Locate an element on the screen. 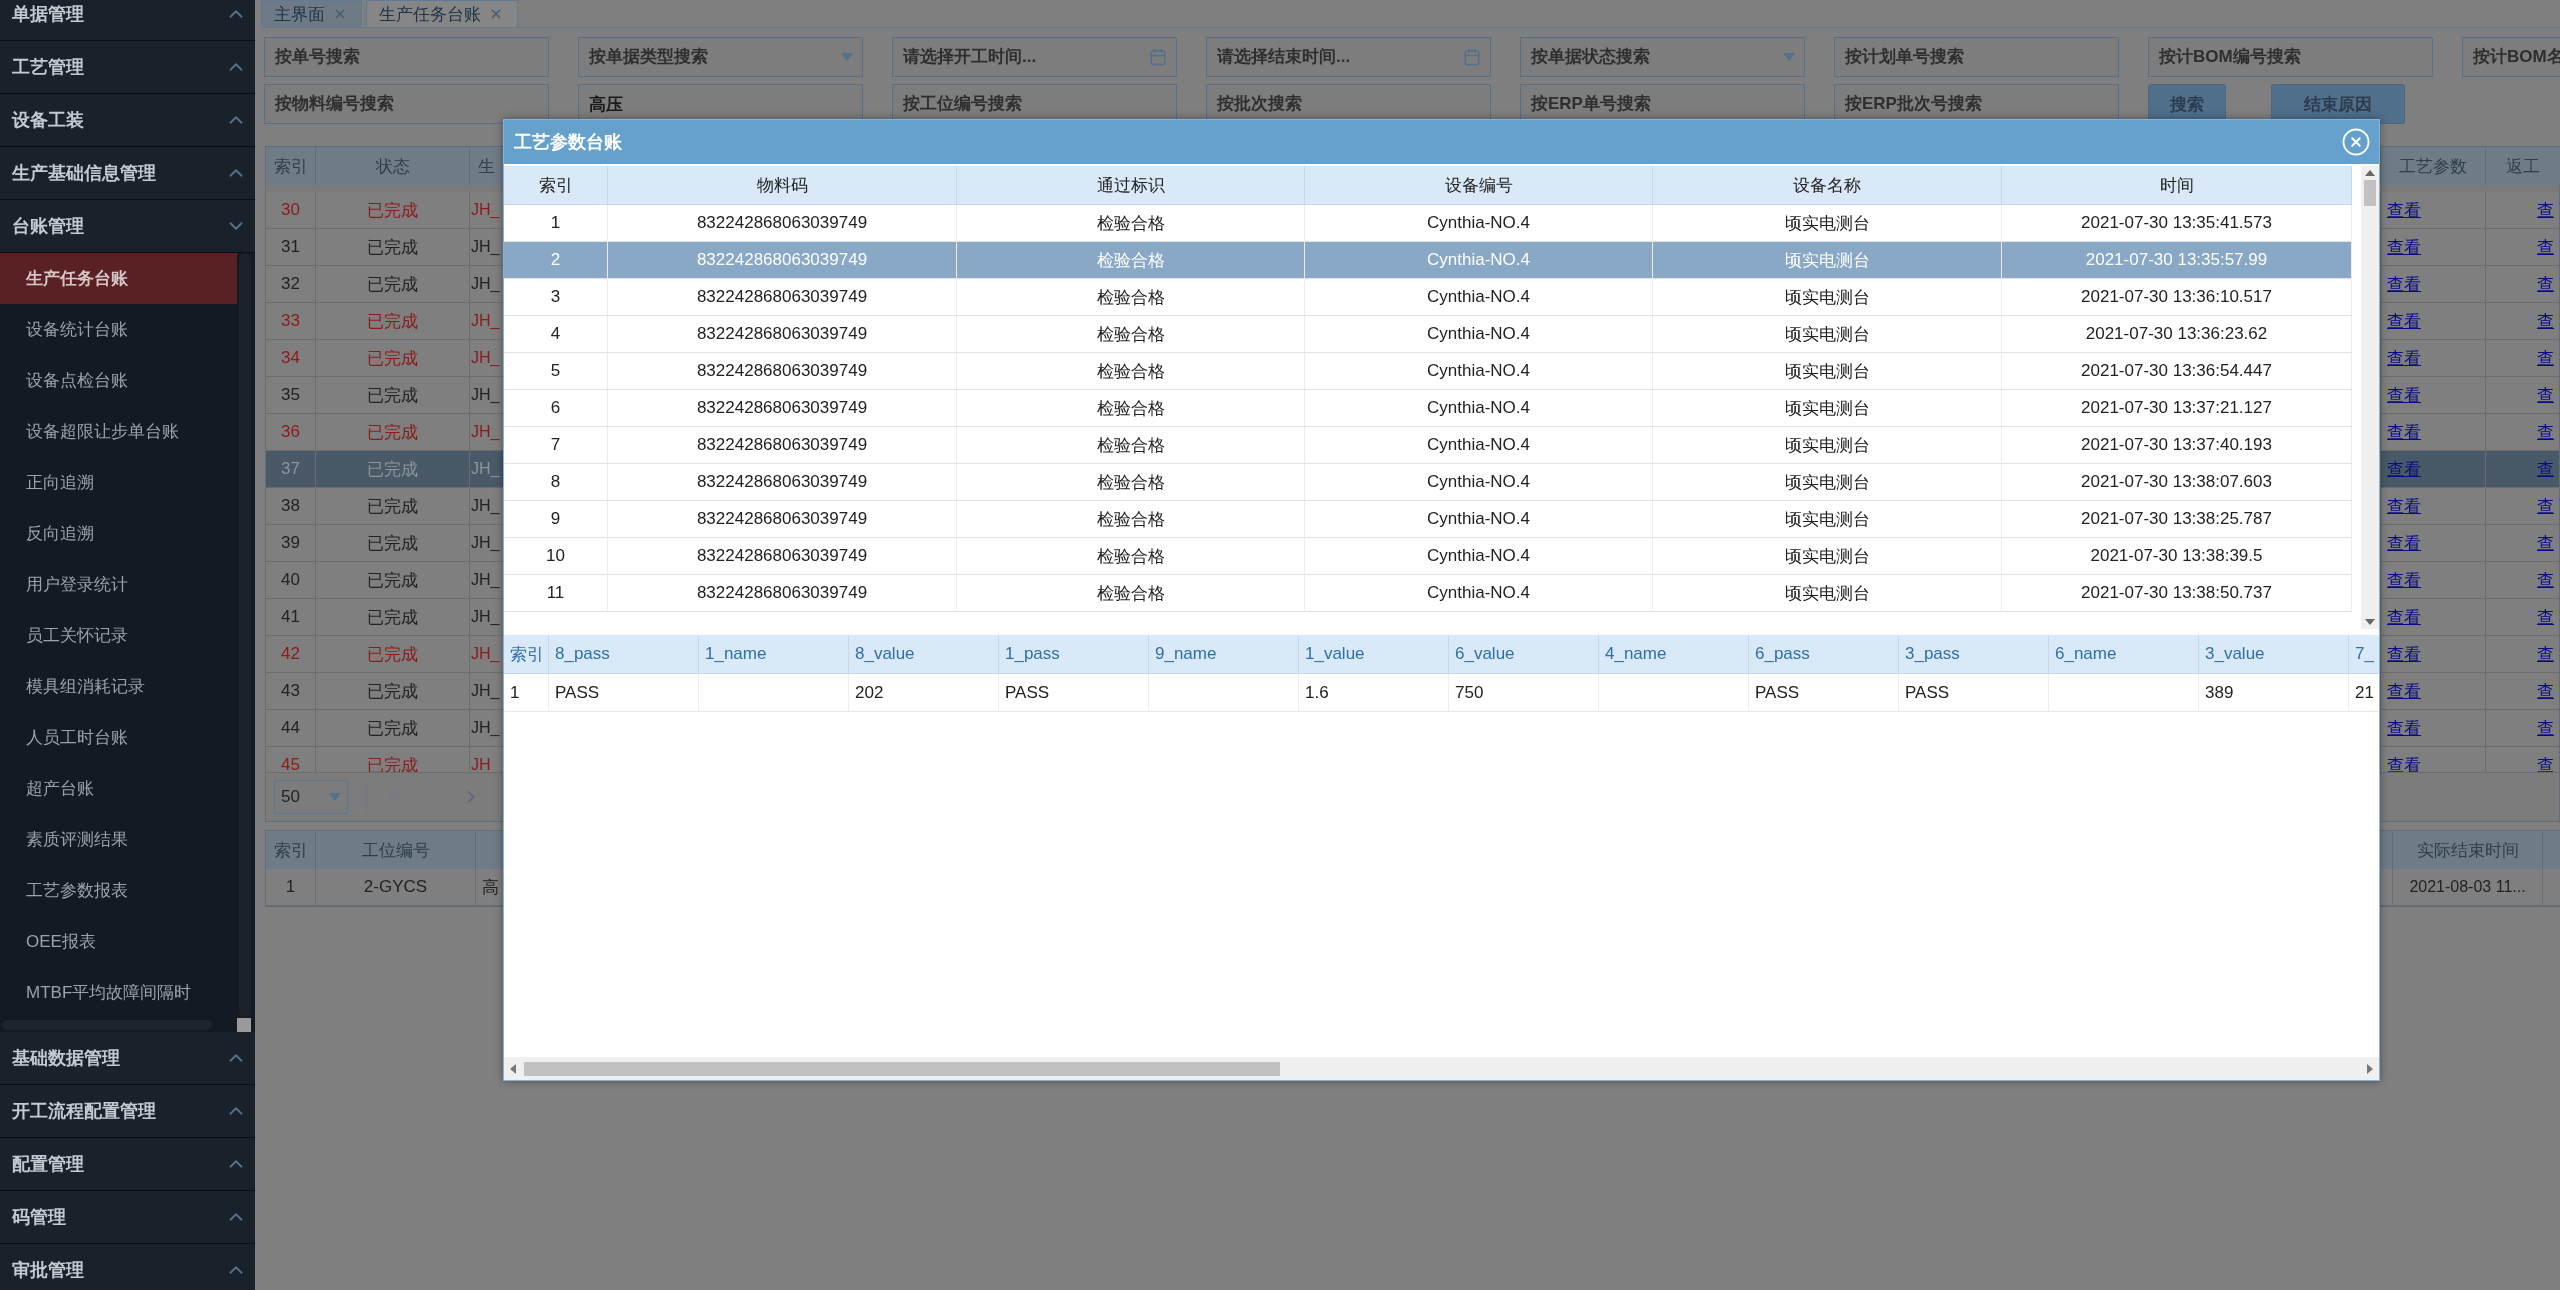 The image size is (2560, 1290). close-button is located at coordinates (2356, 142).